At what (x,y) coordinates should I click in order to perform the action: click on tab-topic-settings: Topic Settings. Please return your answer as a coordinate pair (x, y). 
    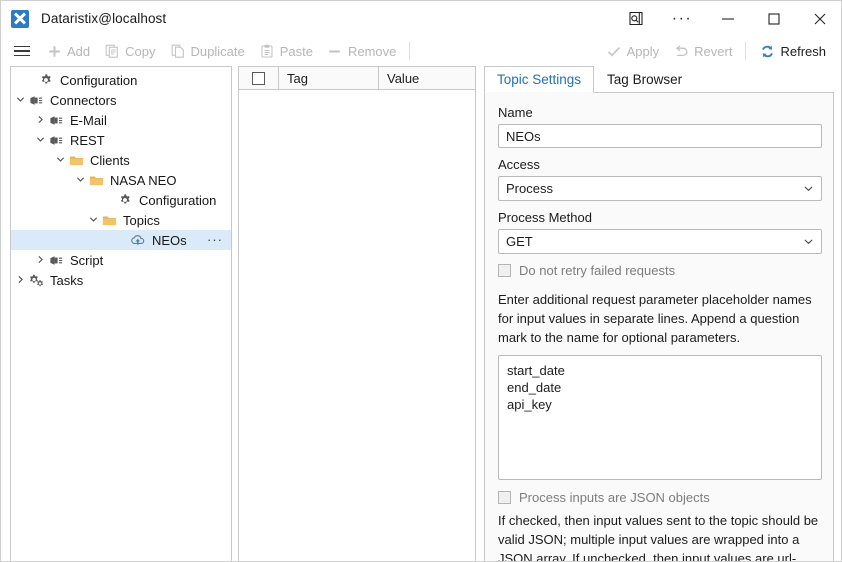
    Looking at the image, I should click on (539, 79).